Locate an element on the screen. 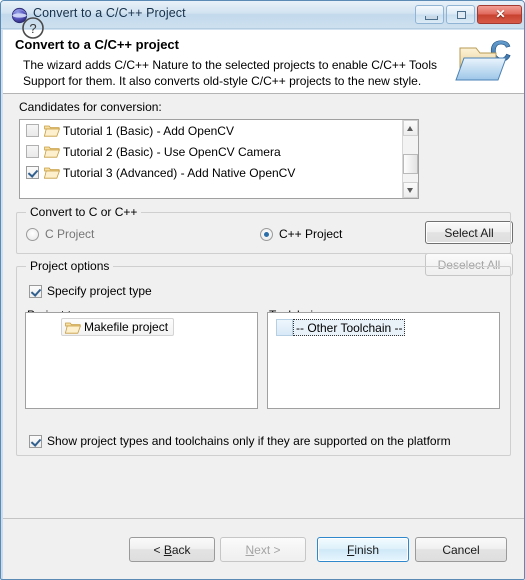 The width and height of the screenshot is (525, 580). project-type-item: Makefile project is located at coordinates (118, 327).